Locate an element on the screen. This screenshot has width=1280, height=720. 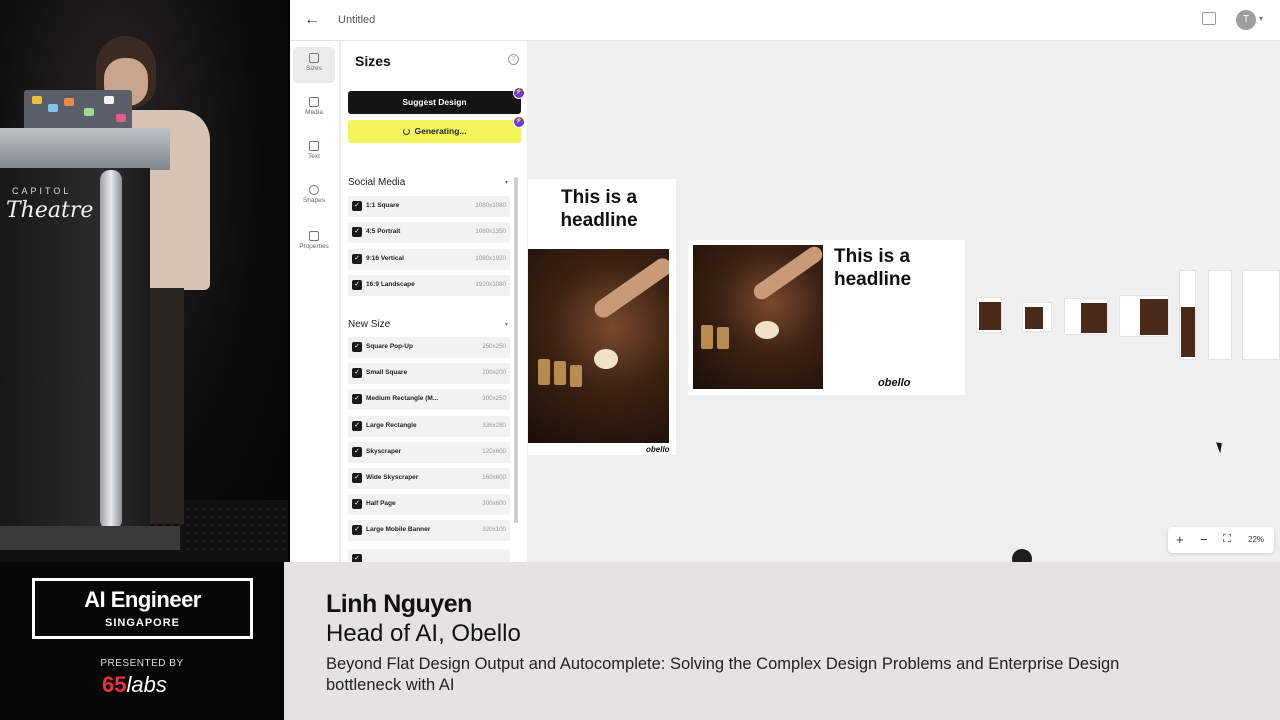
size-row: ✓ Square Pop-Up 250x250 is located at coordinates (429, 347).